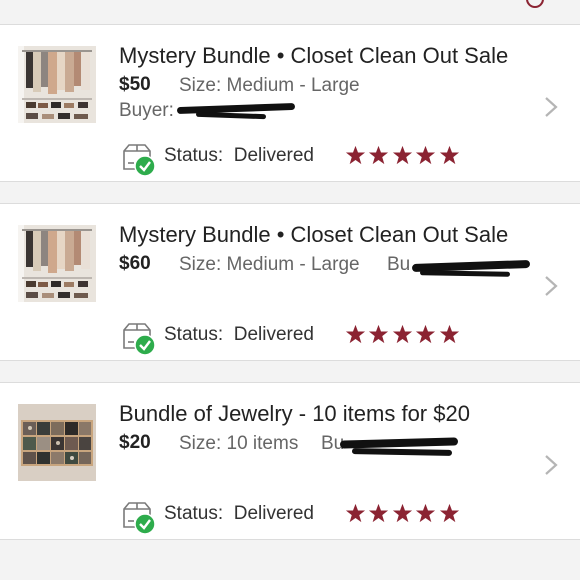 The height and width of the screenshot is (580, 580). Describe the element at coordinates (135, 84) in the screenshot. I see `order-price: $50` at that location.